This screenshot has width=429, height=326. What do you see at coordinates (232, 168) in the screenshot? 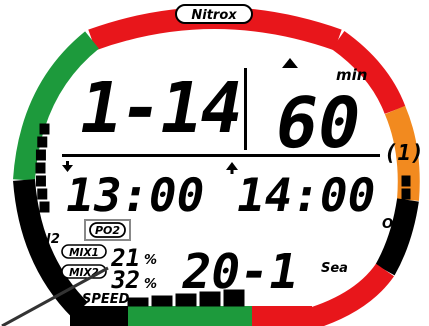
I see `up-arrow-icon` at bounding box center [232, 168].